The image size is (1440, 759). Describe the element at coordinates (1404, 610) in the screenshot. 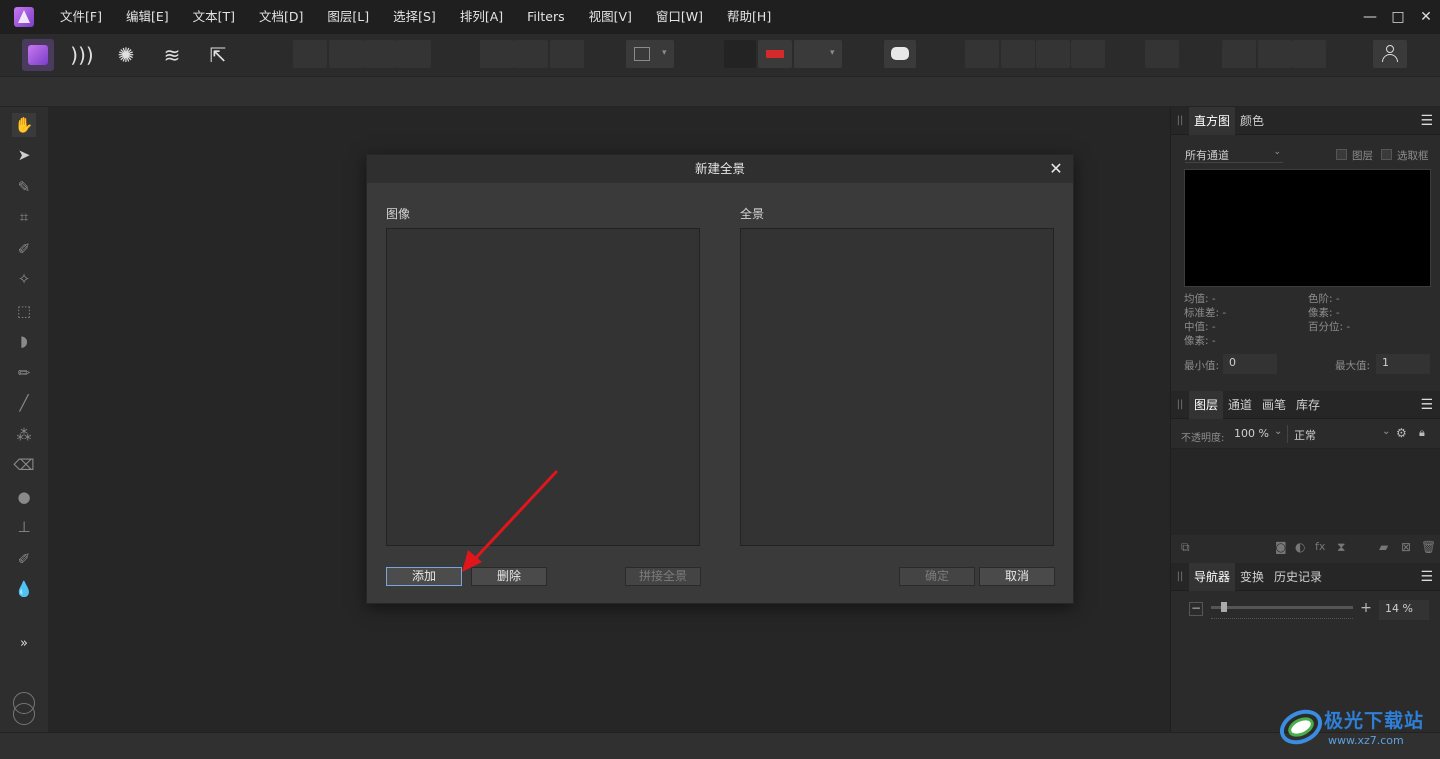

I see `zoom-value-field: 14 %` at that location.